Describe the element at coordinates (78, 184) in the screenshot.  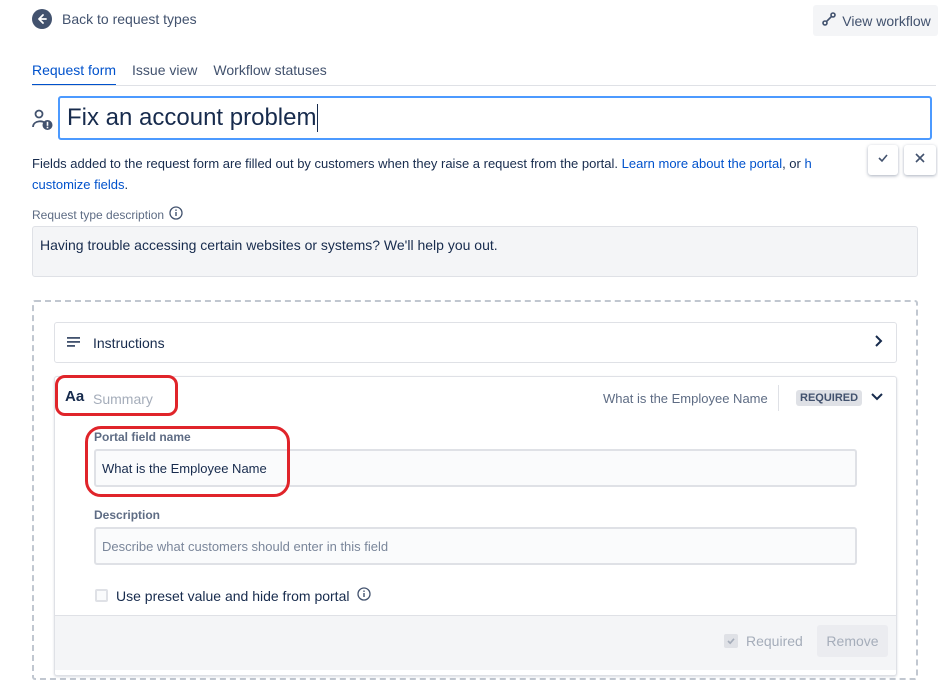
I see `customize-fields-link: customize fields` at that location.